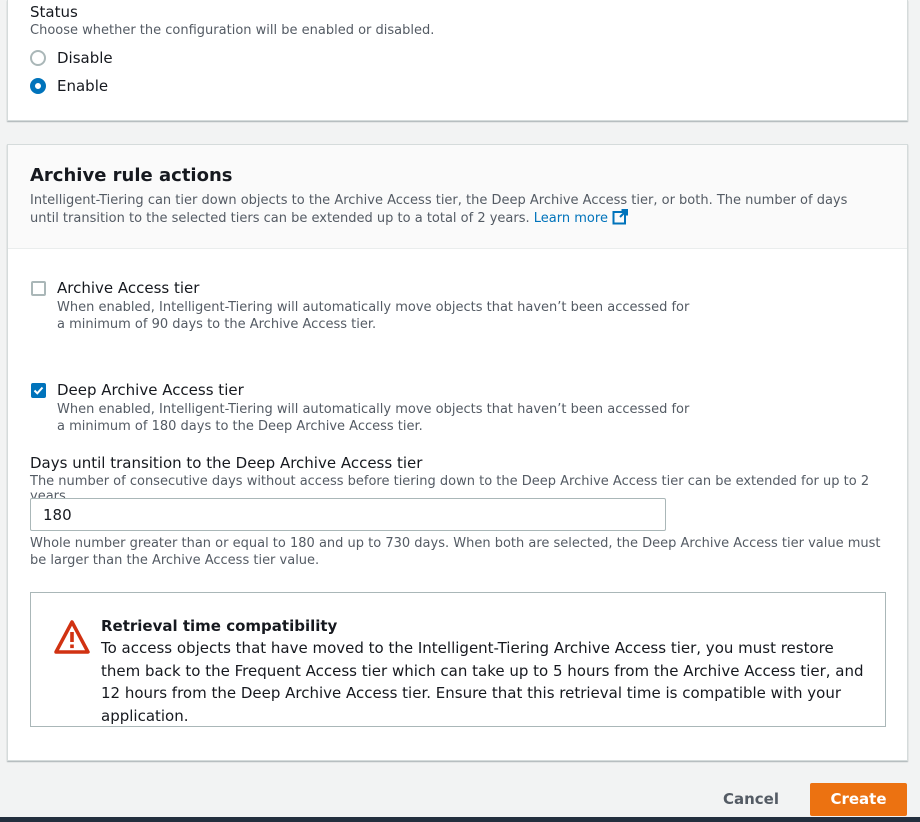 This screenshot has height=822, width=920. I want to click on cancel-button: Cancel, so click(751, 799).